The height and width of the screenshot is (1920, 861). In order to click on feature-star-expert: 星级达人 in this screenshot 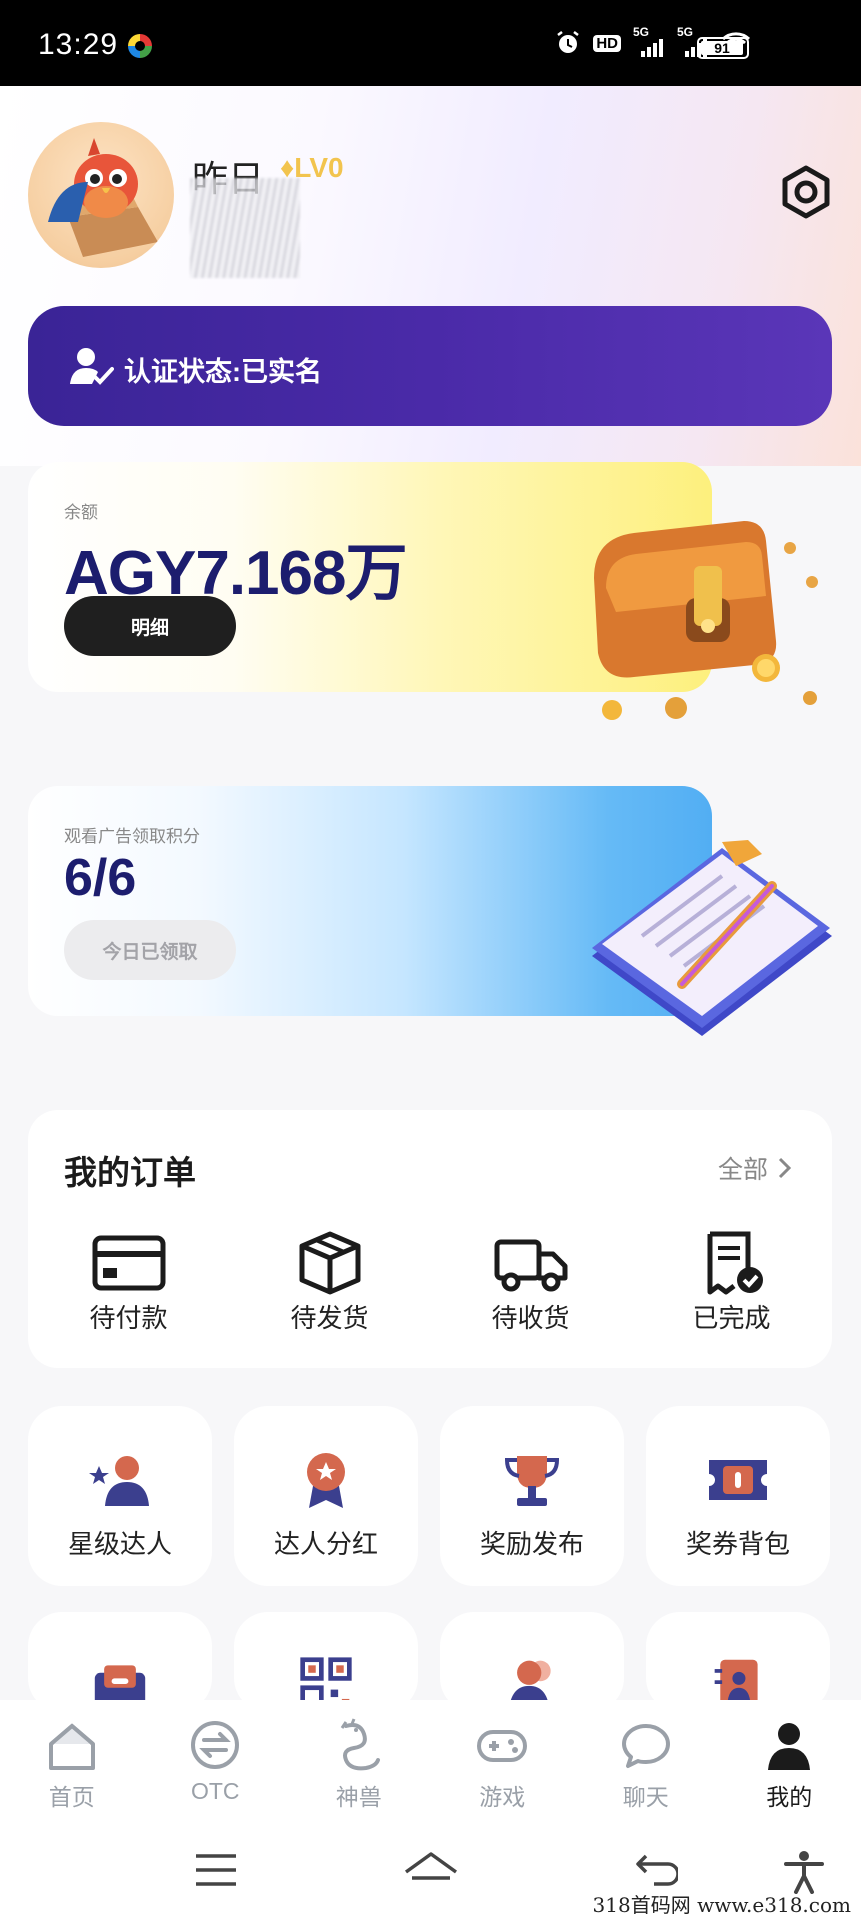, I will do `click(120, 1496)`.